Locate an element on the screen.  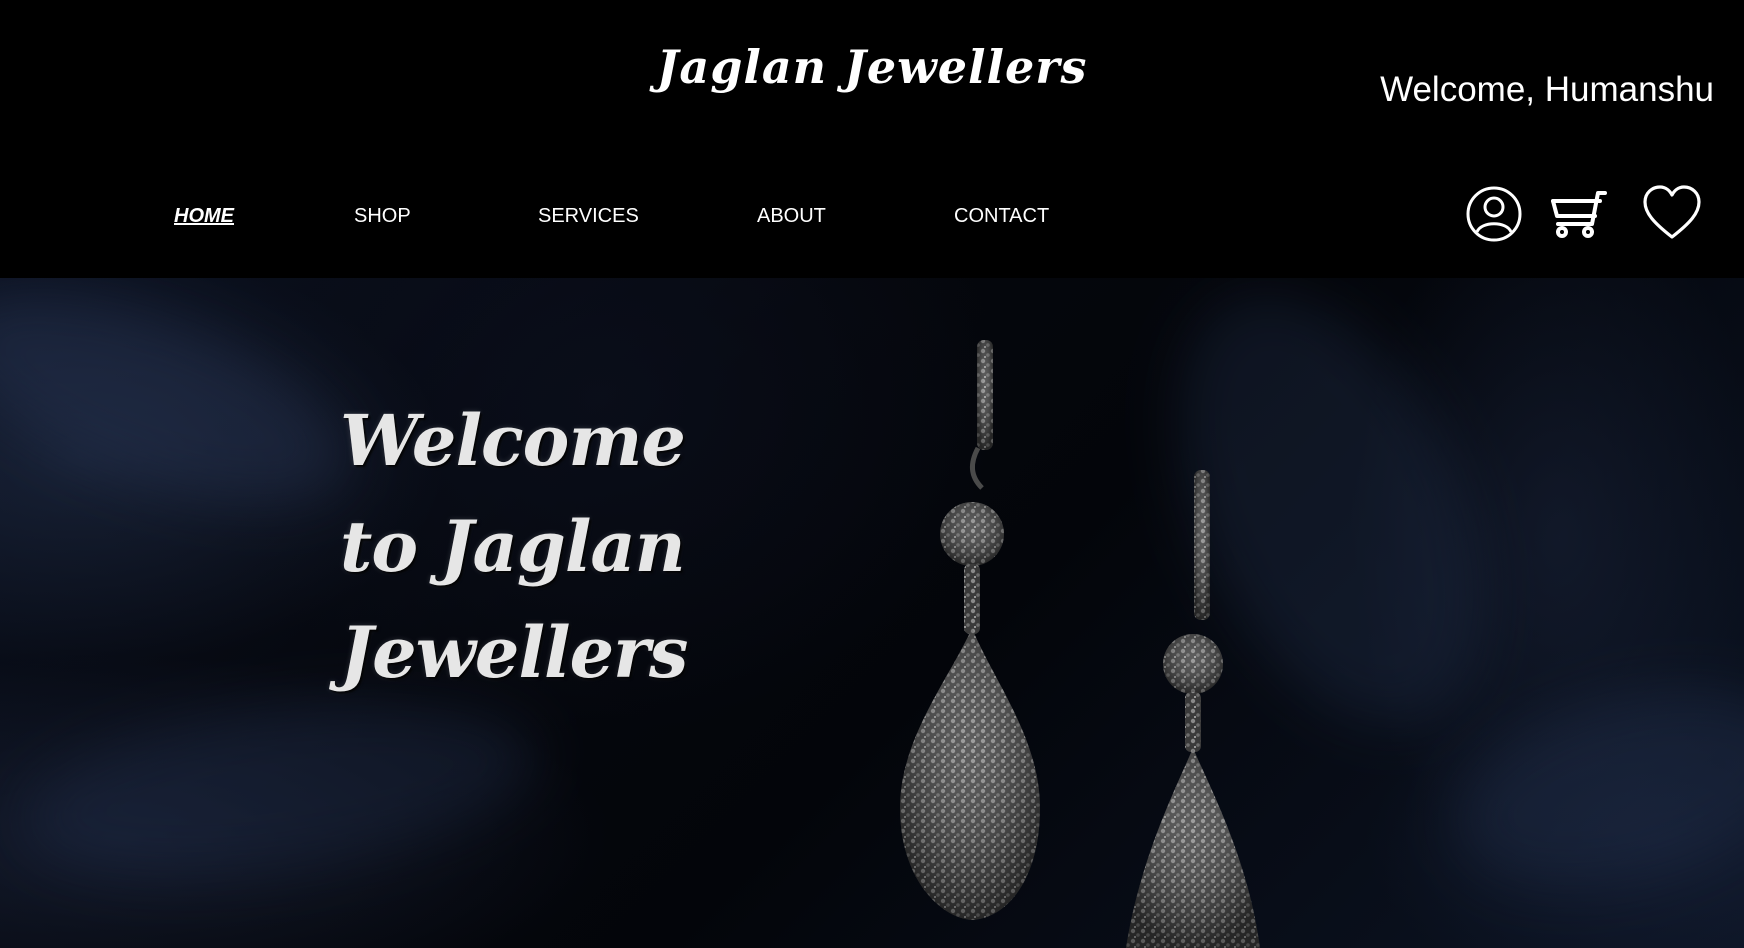
earrings-image is located at coordinates (1080, 644).